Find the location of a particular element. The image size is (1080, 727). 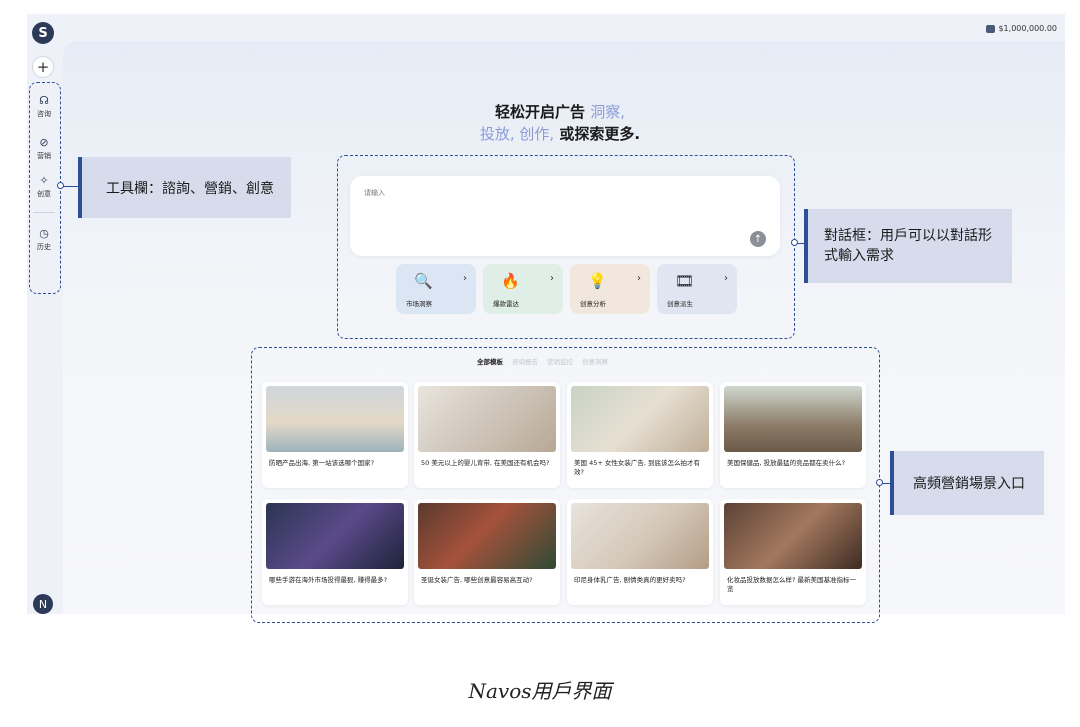

toolbar-callout-text: 工具欄：諮詢、營銷、創意 is located at coordinates (190, 188).